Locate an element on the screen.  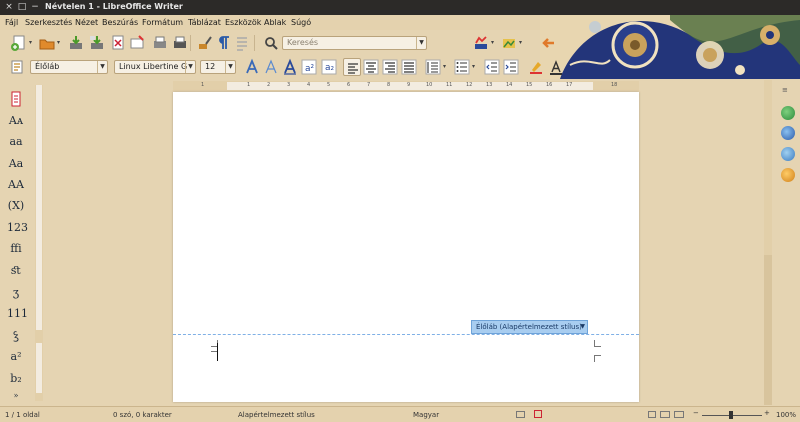
zoom-slider-knob is located at coordinates (731, 415).